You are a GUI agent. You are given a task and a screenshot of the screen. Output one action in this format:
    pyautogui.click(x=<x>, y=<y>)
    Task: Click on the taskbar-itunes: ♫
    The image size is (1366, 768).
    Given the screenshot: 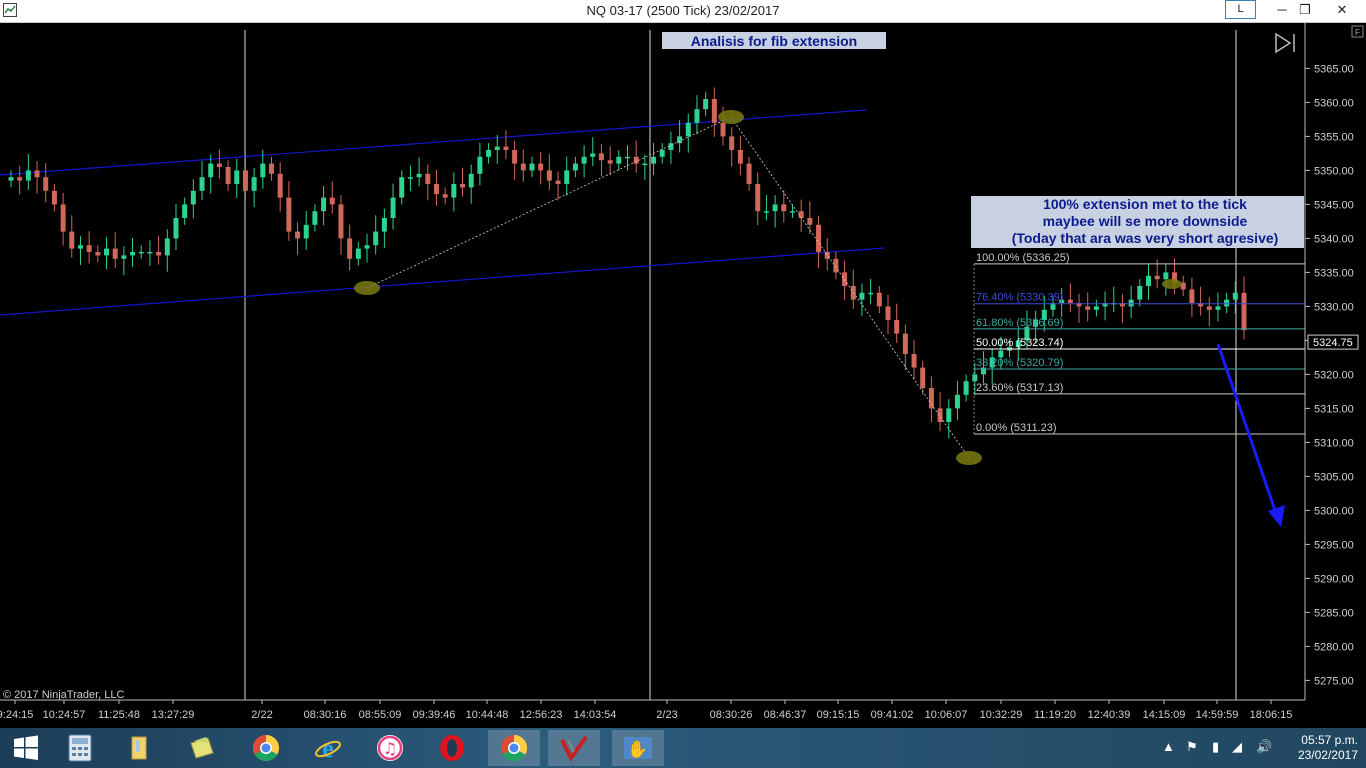 What is the action you would take?
    pyautogui.click(x=390, y=748)
    